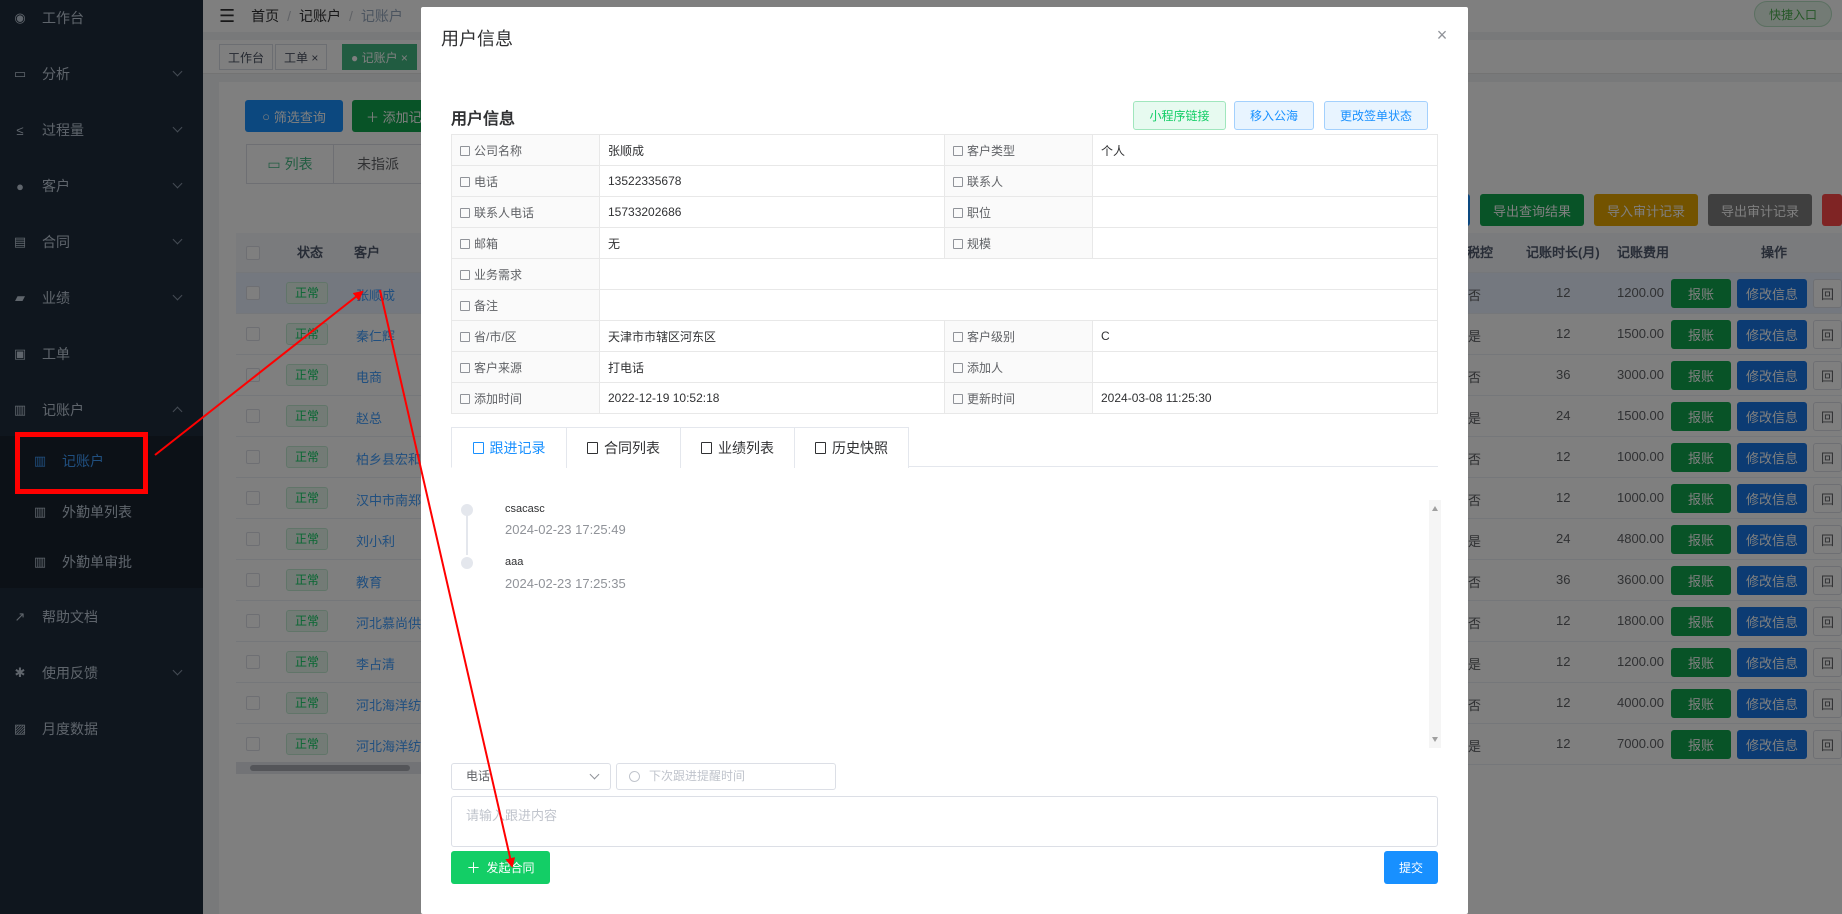 The image size is (1842, 914). I want to click on chevron-down-icon, so click(594, 774).